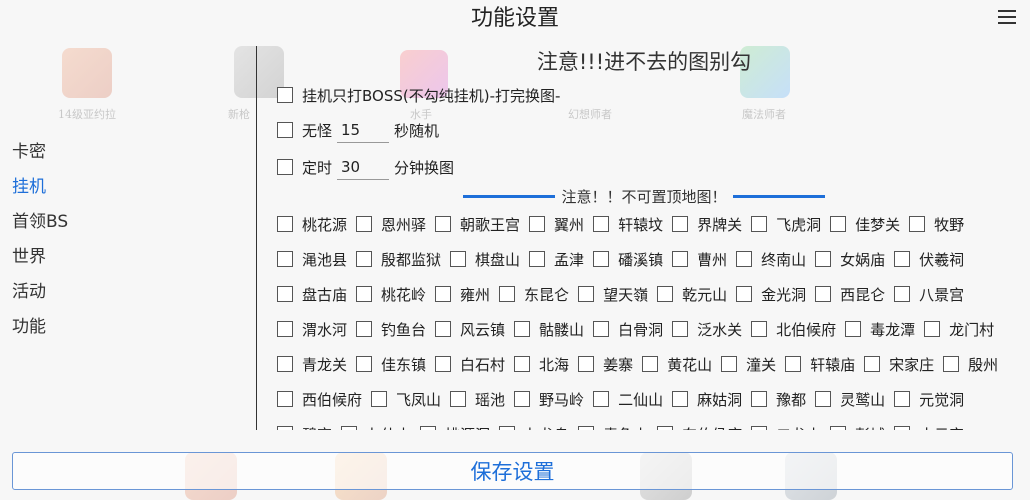 Image resolution: width=1030 pixels, height=500 pixels. Describe the element at coordinates (707, 329) in the screenshot. I see `map-option: 泛水关` at that location.